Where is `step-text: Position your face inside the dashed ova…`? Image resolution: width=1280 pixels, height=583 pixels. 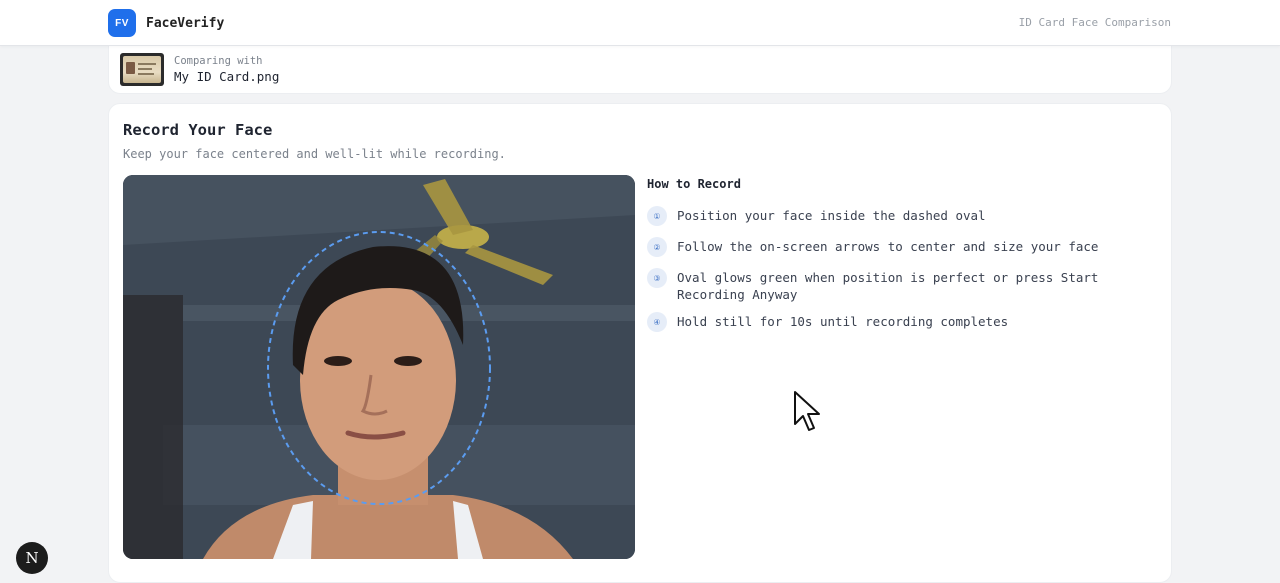
step-text: Position your face inside the dashed ova… is located at coordinates (831, 215).